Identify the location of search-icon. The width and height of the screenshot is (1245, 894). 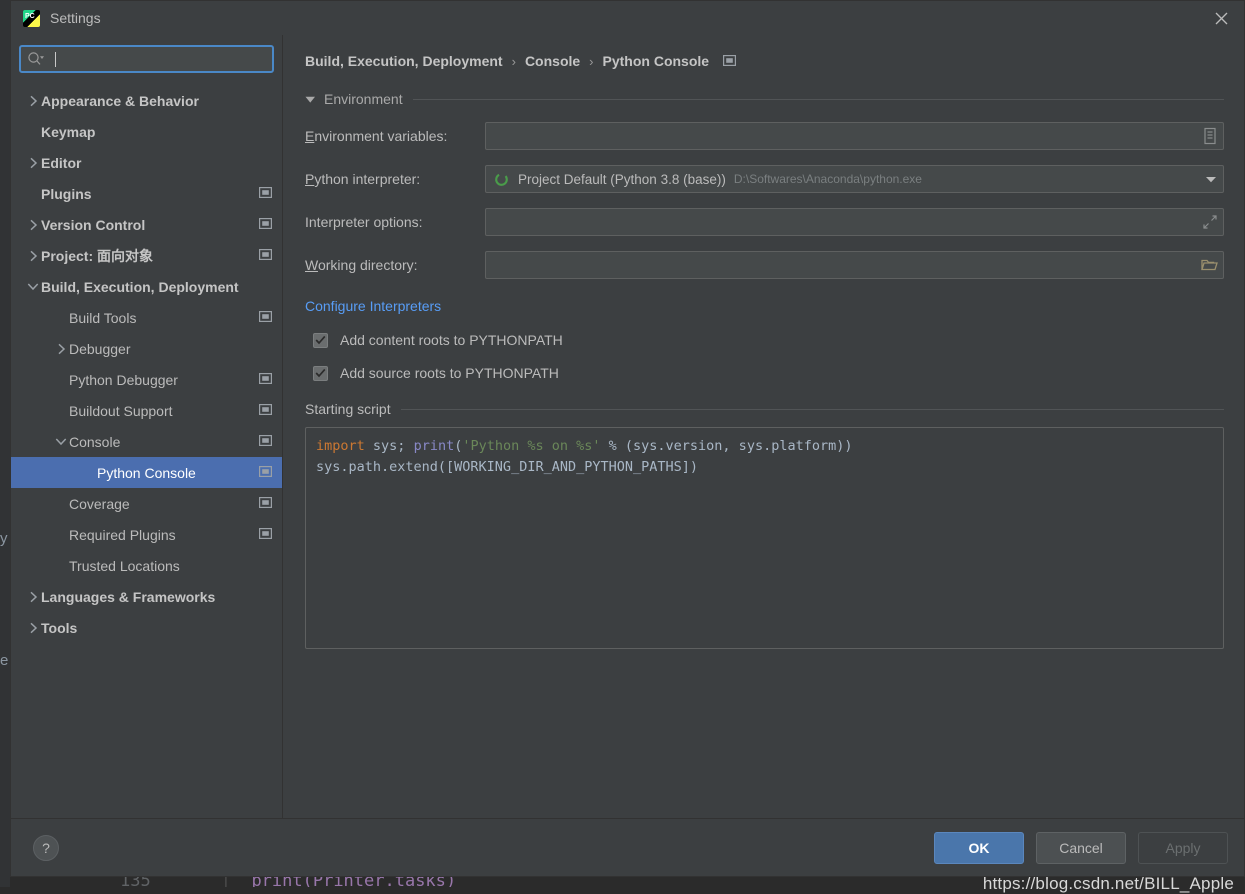
(36, 59).